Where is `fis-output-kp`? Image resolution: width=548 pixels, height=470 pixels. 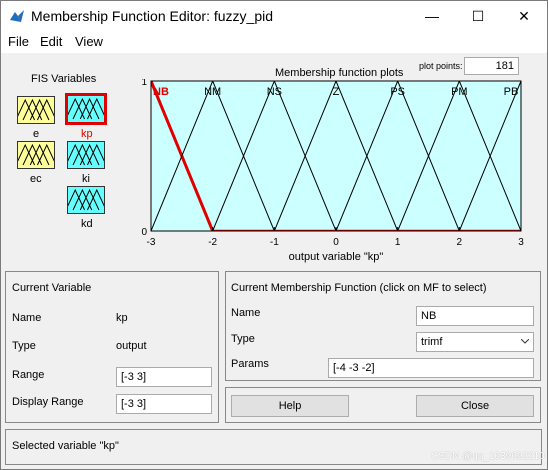 fis-output-kp is located at coordinates (86, 109).